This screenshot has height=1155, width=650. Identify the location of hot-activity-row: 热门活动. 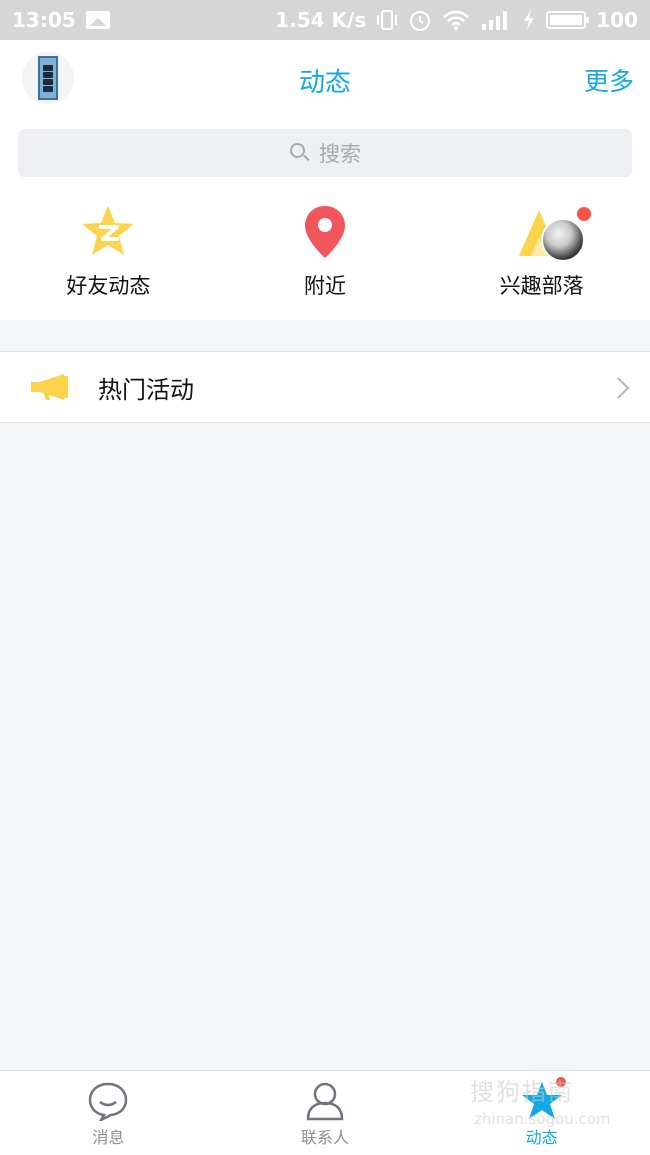
(325, 387).